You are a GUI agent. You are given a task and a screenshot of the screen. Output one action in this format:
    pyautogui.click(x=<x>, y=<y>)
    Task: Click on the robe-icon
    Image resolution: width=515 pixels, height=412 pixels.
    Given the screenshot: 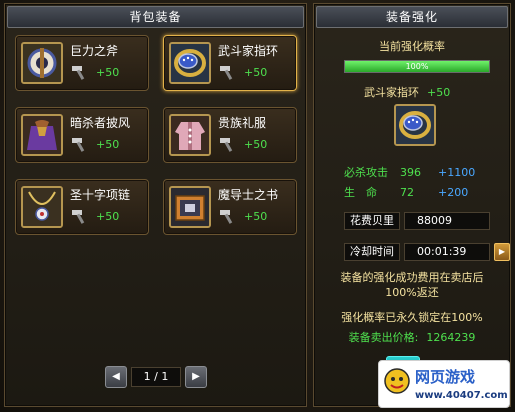 What is the action you would take?
    pyautogui.click(x=190, y=135)
    